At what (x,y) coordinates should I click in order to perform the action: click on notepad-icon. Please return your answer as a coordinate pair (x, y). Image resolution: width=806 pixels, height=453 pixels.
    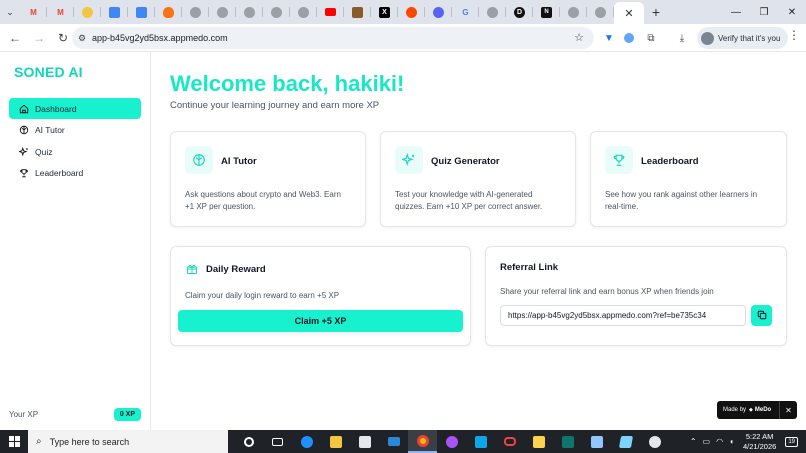
    Looking at the image, I should click on (625, 441).